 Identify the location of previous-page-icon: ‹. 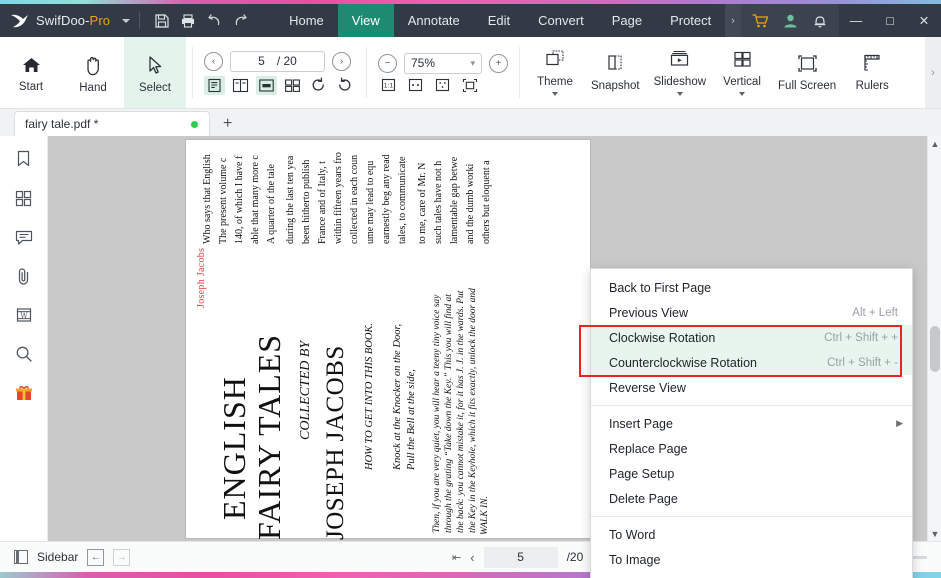
(472, 557).